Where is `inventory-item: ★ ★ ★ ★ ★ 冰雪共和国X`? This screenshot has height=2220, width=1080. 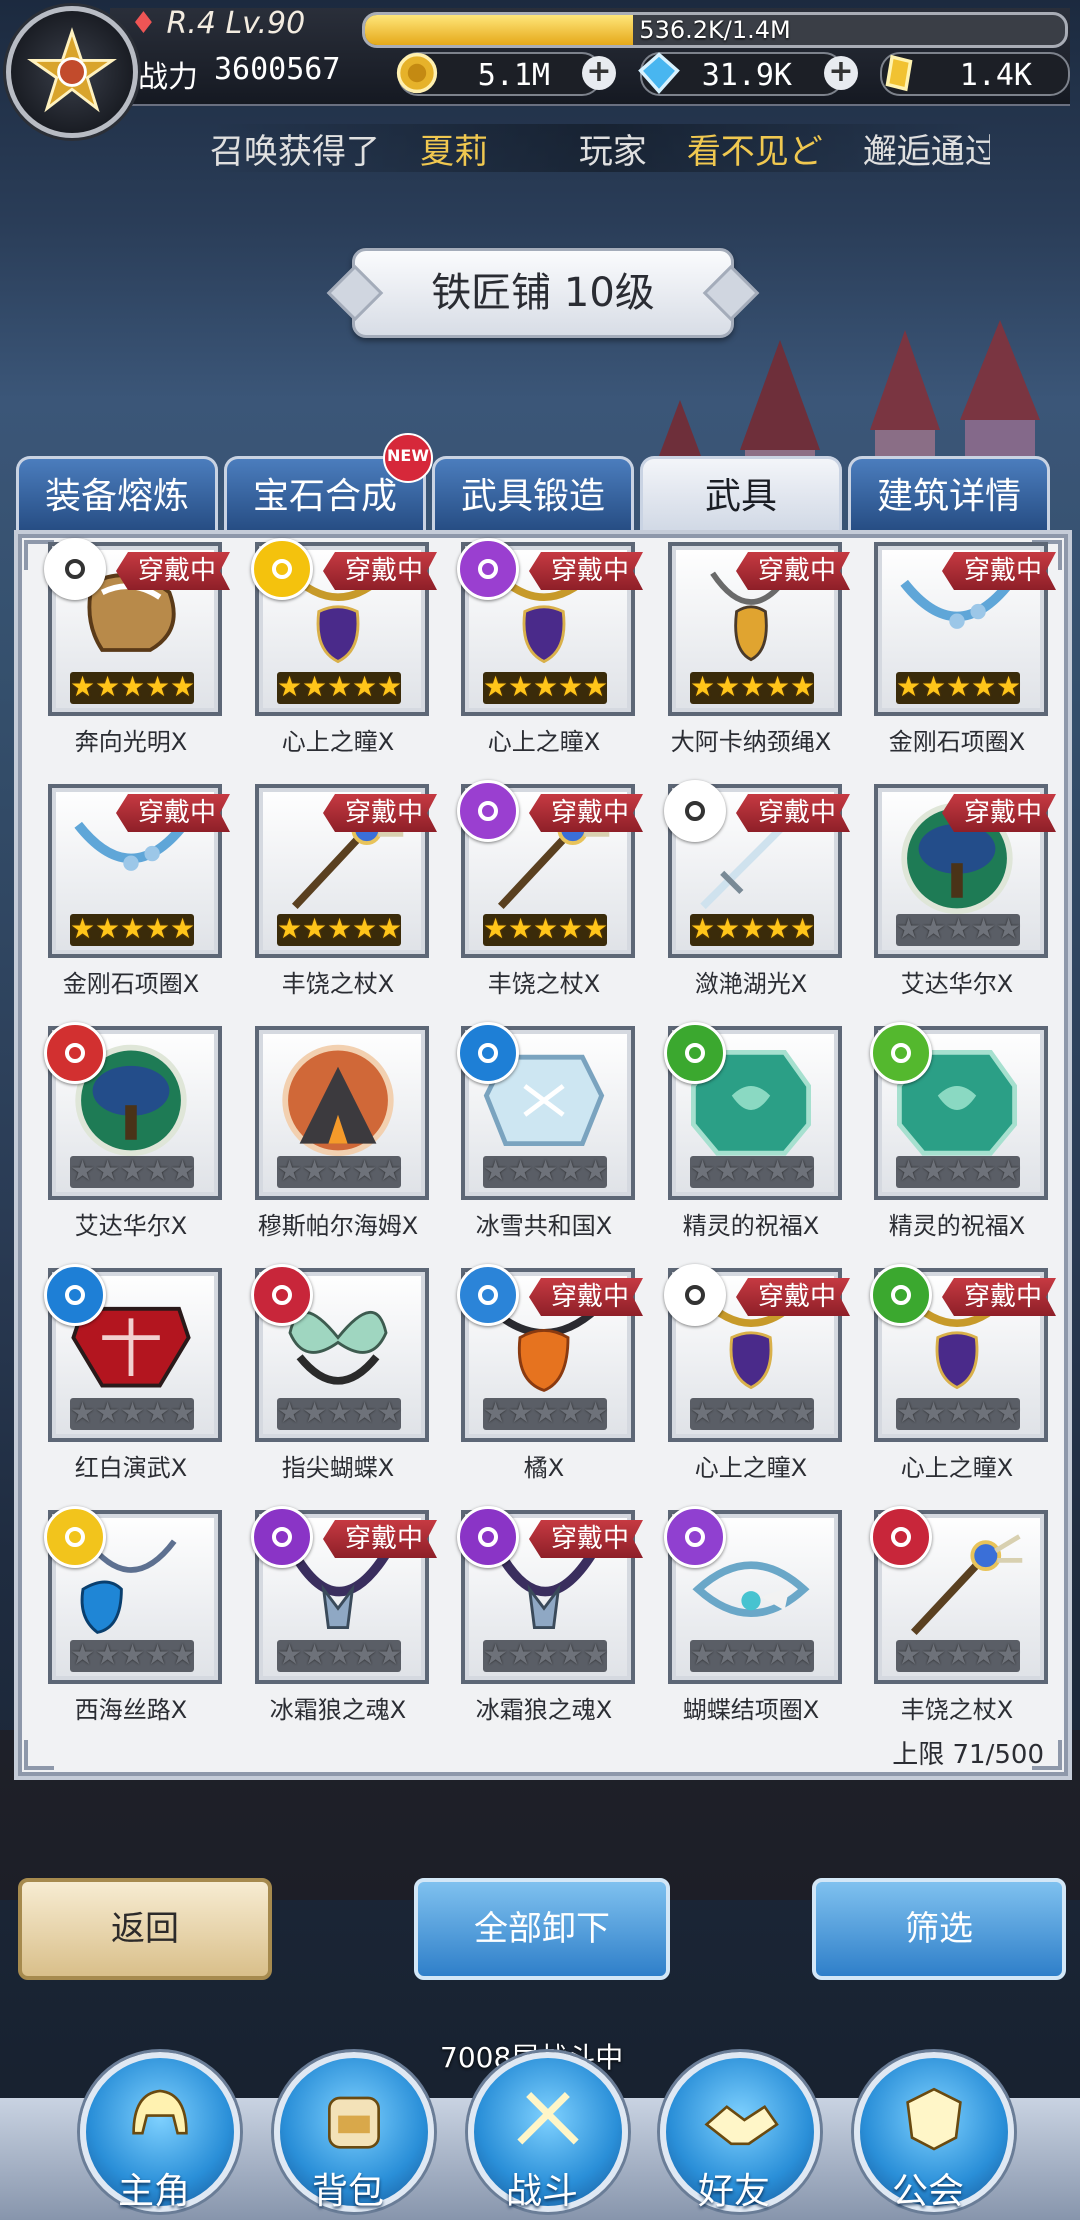
inventory-item: ★ ★ ★ ★ ★ 冰雪共和国X is located at coordinates (546, 1131).